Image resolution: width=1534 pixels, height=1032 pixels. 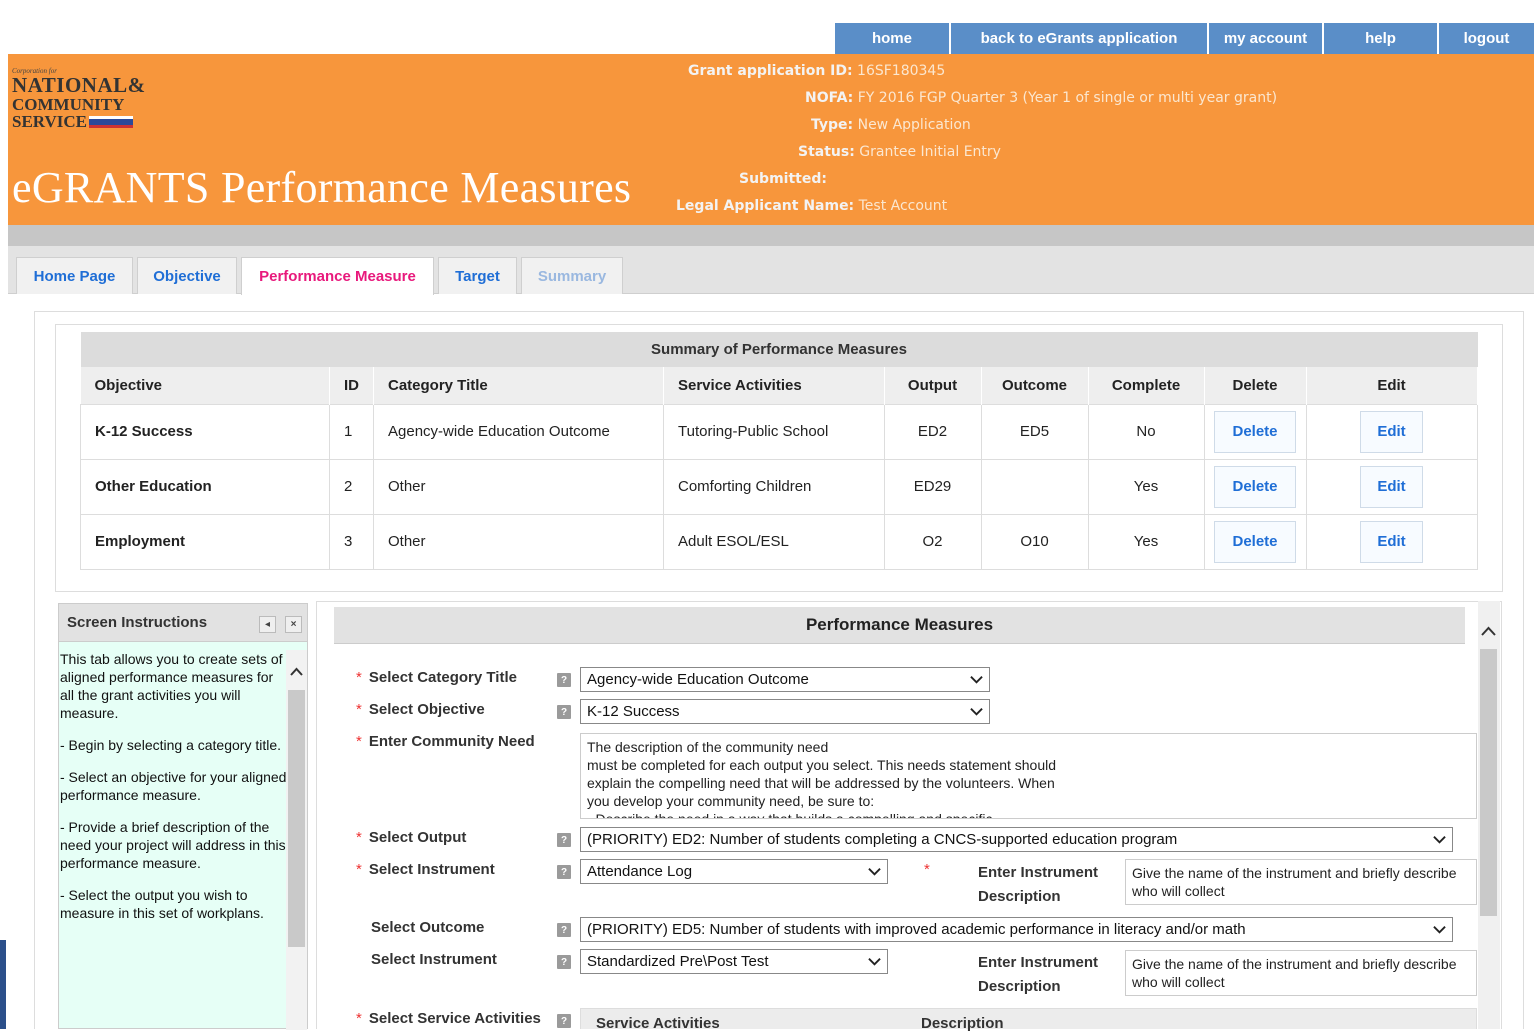 I want to click on header-divider, so click(x=771, y=235).